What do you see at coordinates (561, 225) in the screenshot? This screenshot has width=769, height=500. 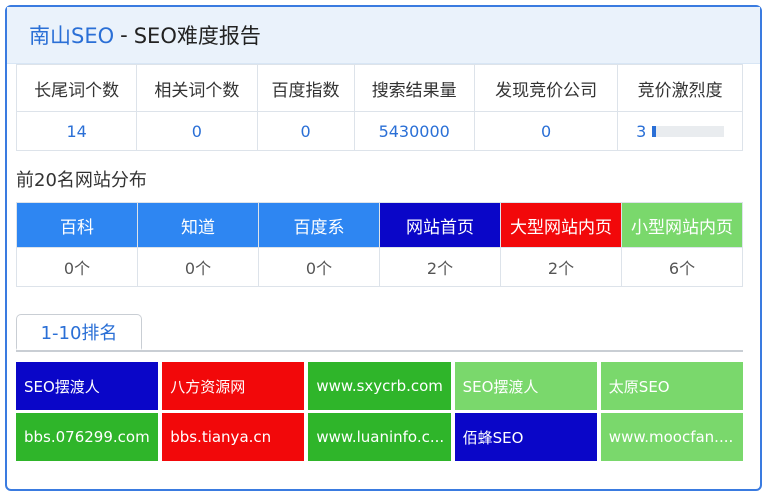 I see `category-large-site-inner: 大型网站内页` at bounding box center [561, 225].